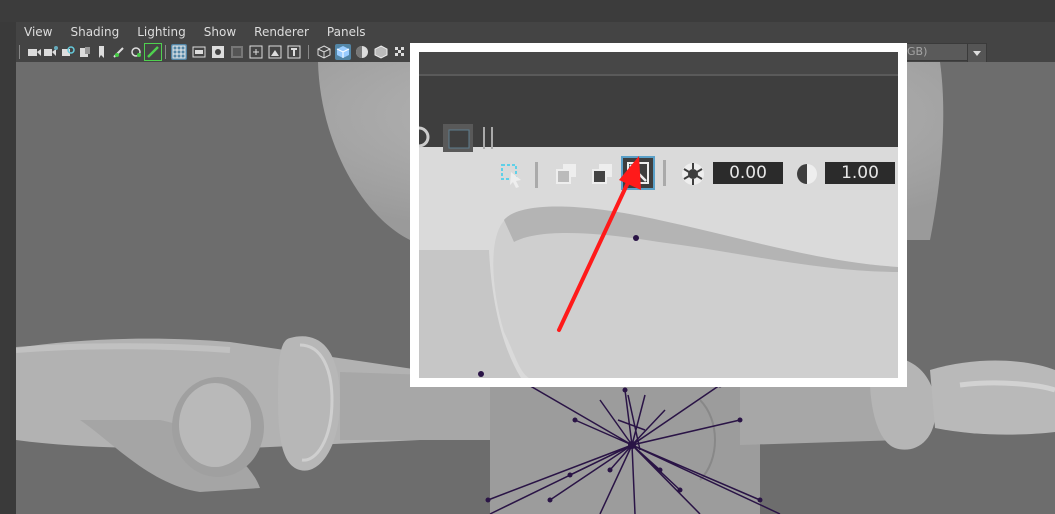  Describe the element at coordinates (34, 52) in the screenshot. I see `camera-select-icon` at that location.